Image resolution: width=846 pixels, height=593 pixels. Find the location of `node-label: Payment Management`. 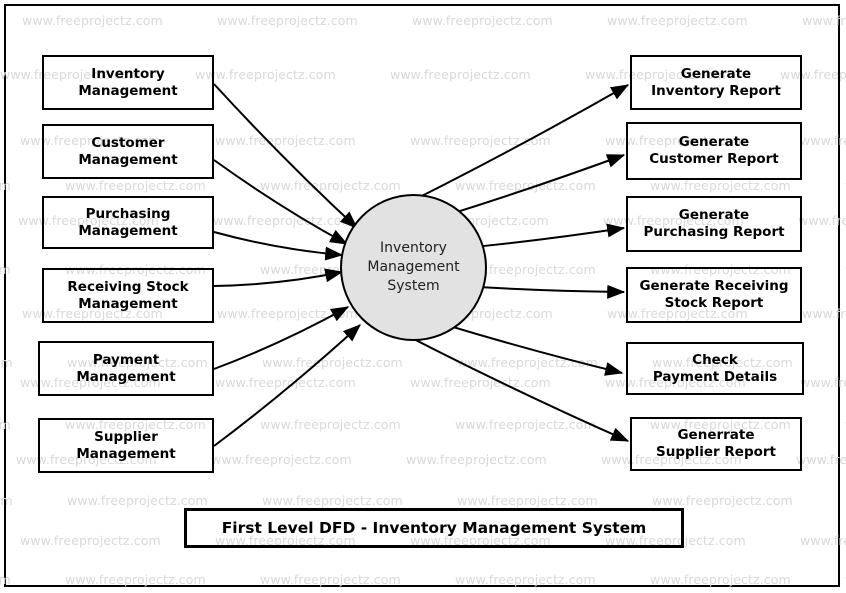

node-label: Payment Management is located at coordinates (126, 368).